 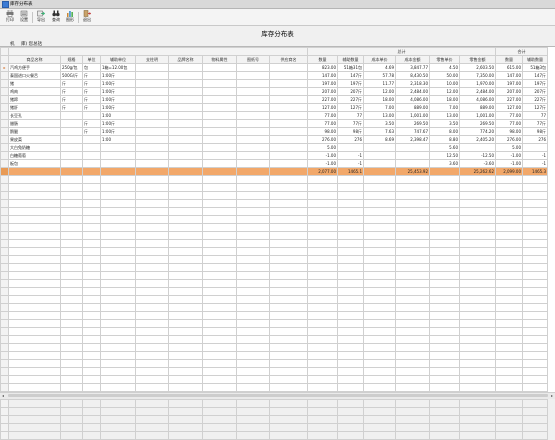 I want to click on exit-button: 退出, so click(x=87, y=17).